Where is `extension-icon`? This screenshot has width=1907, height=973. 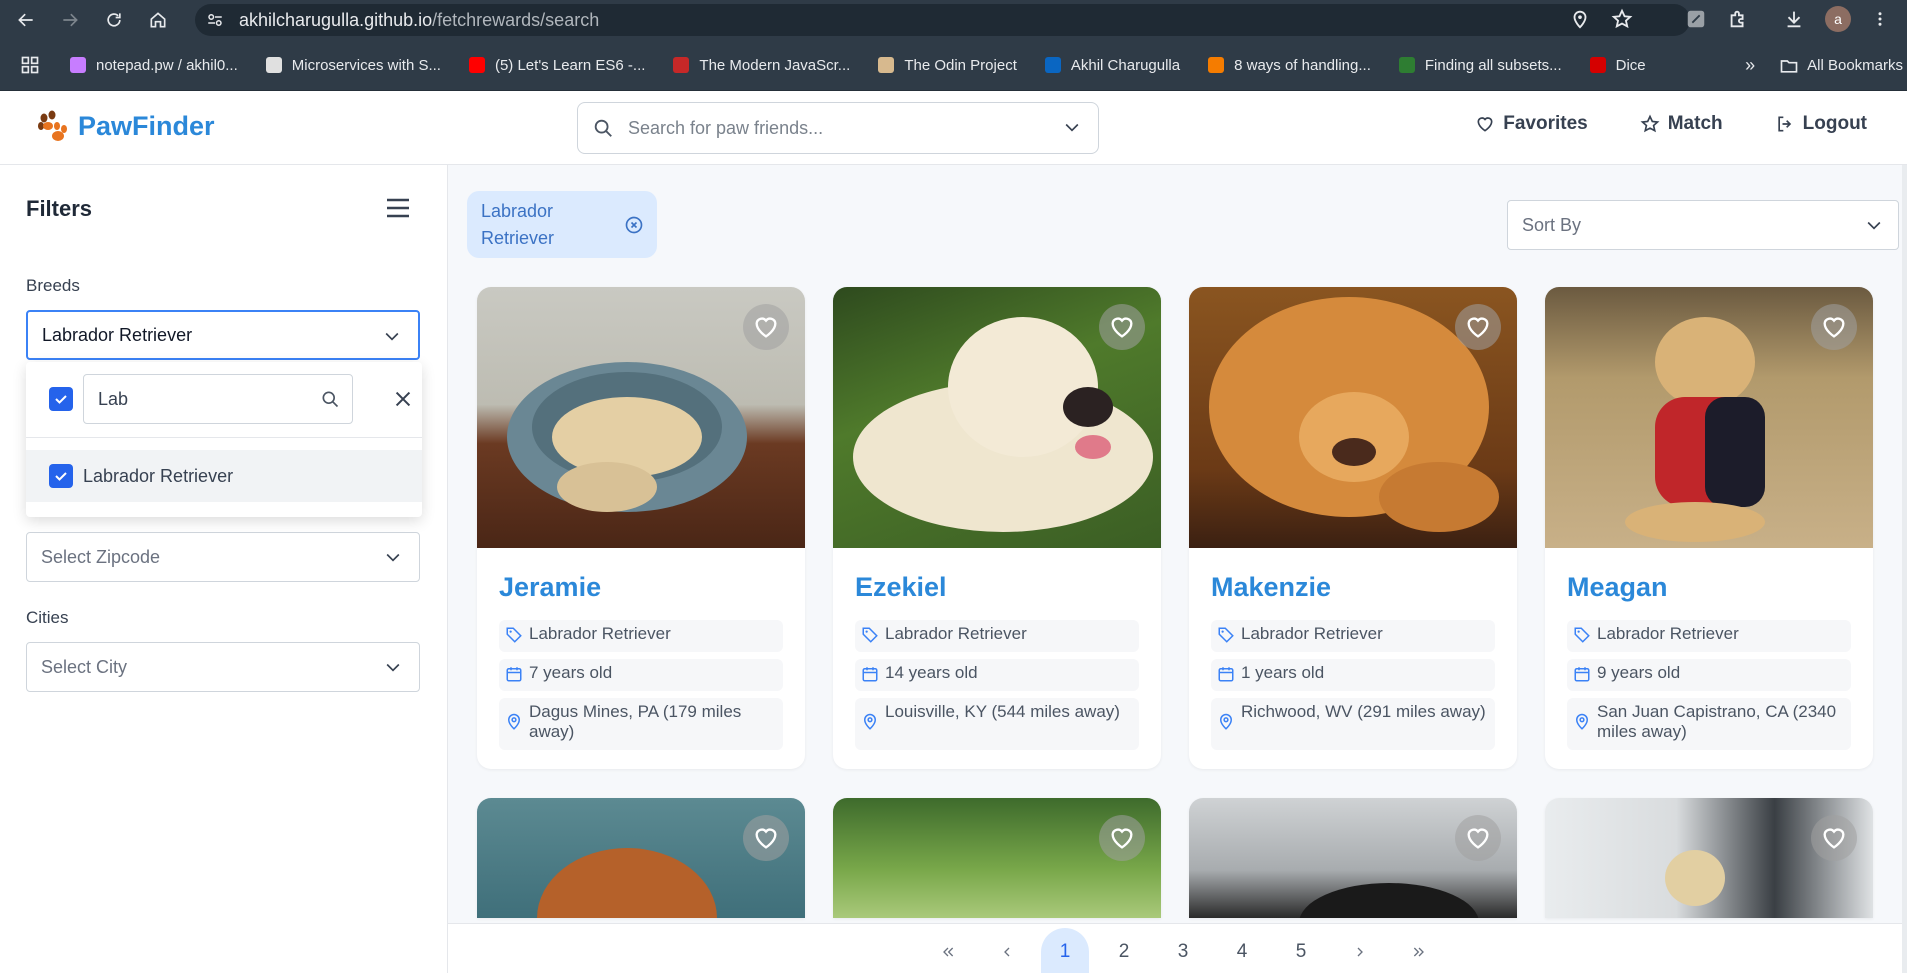
extension-icon is located at coordinates (1696, 19).